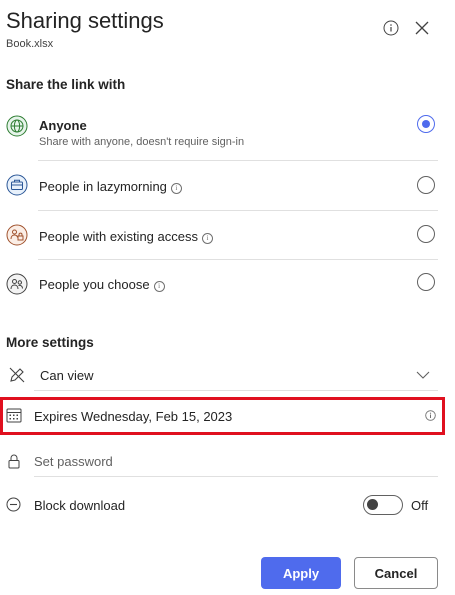 The image size is (455, 595). Describe the element at coordinates (67, 375) in the screenshot. I see `permission-value: Can view` at that location.